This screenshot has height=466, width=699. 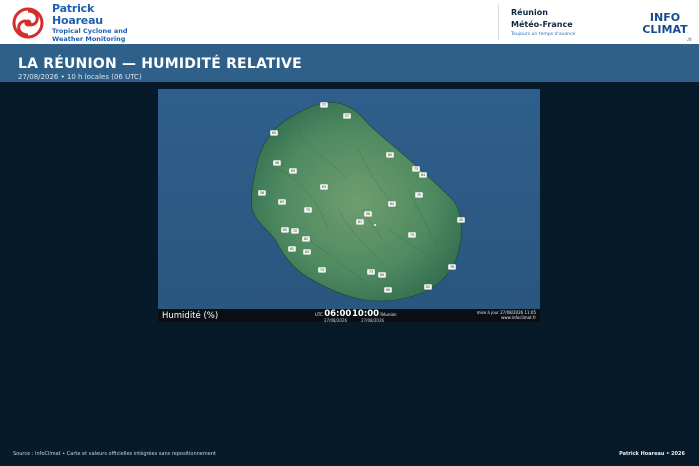 I want to click on station-value: 72, so click(x=295, y=231).